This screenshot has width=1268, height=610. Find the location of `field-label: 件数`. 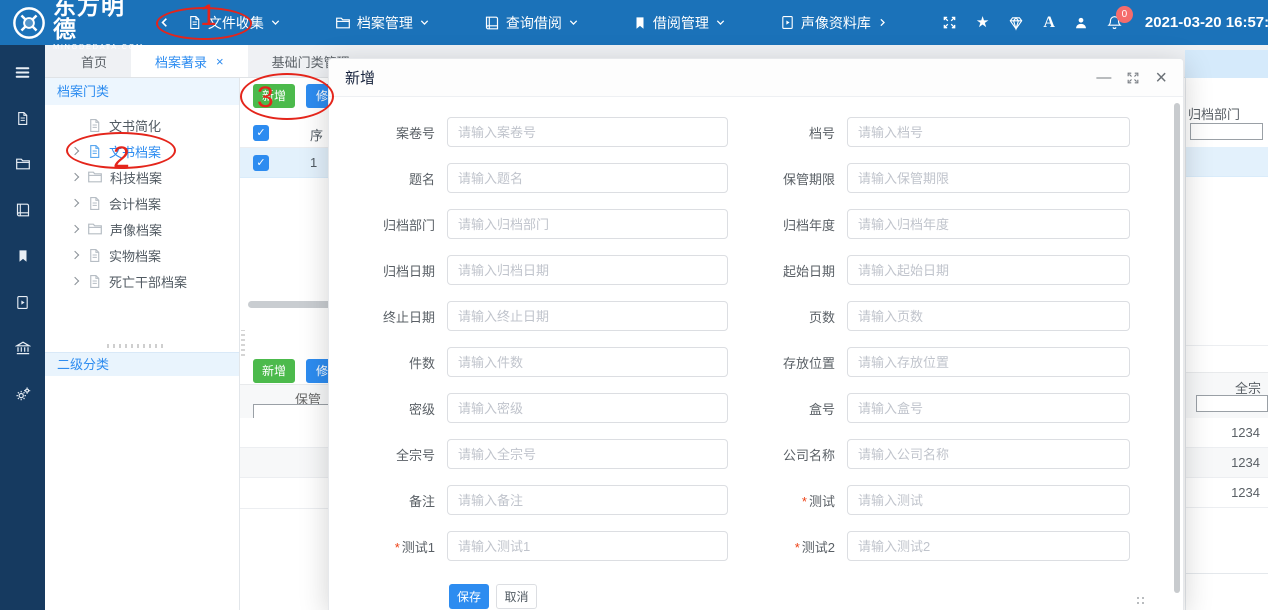

field-label: 件数 is located at coordinates (421, 363).